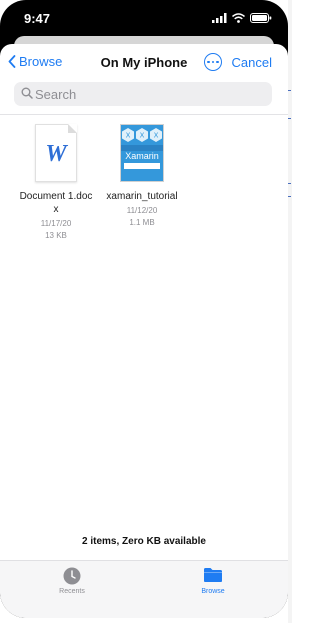 This screenshot has height=623, width=320. Describe the element at coordinates (56, 203) in the screenshot. I see `file-name: Document 1.docx` at that location.